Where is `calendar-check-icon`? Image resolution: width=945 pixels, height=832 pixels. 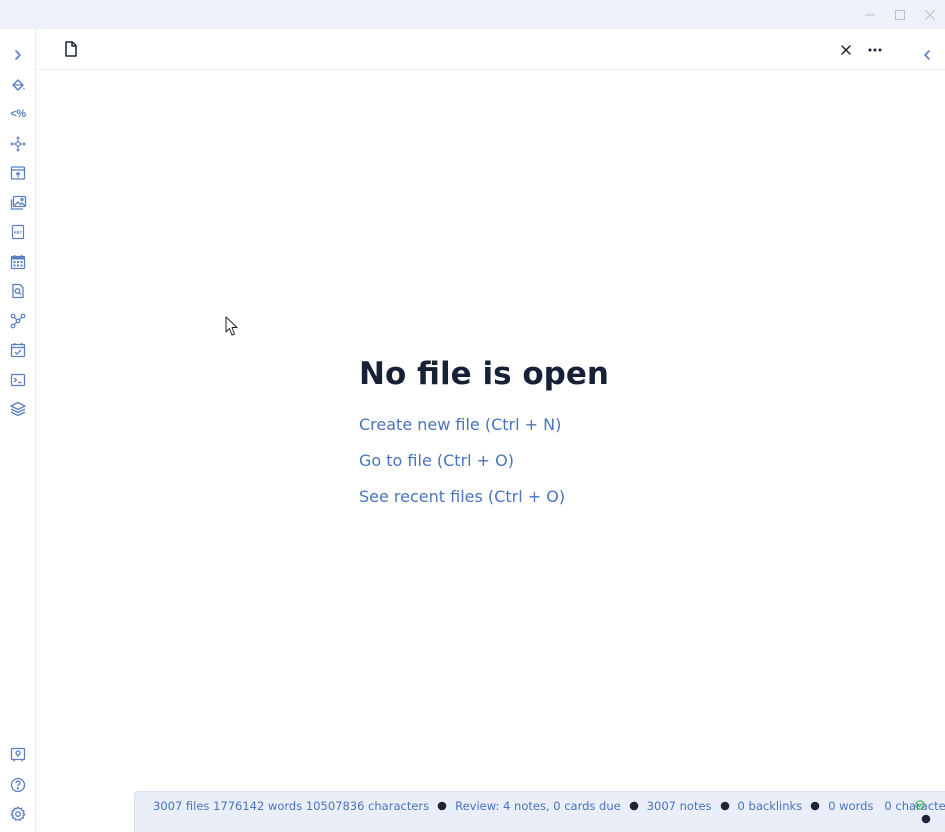 calendar-check-icon is located at coordinates (18, 350).